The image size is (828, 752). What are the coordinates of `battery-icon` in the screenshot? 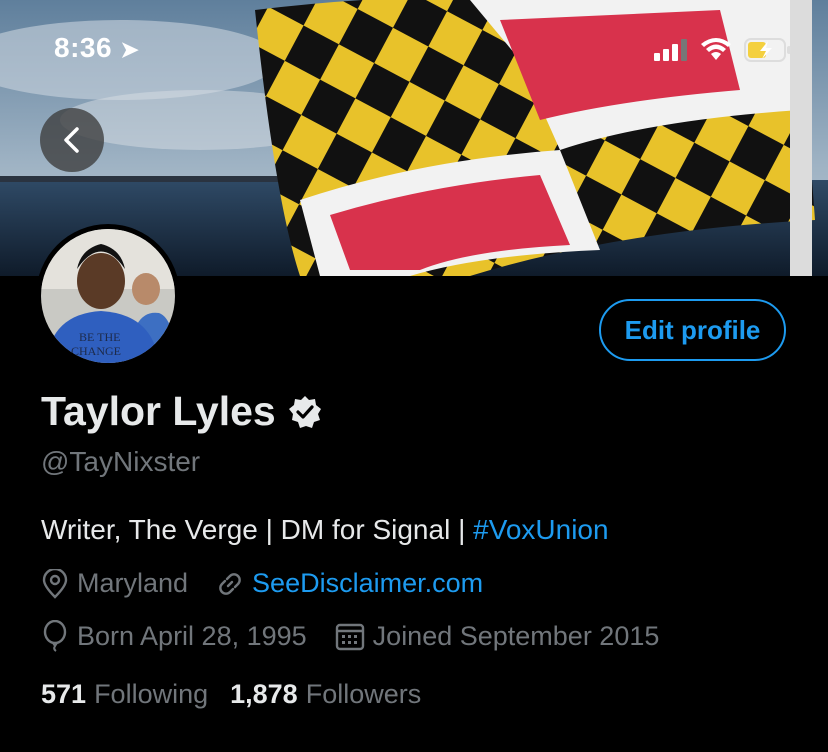 It's located at (767, 50).